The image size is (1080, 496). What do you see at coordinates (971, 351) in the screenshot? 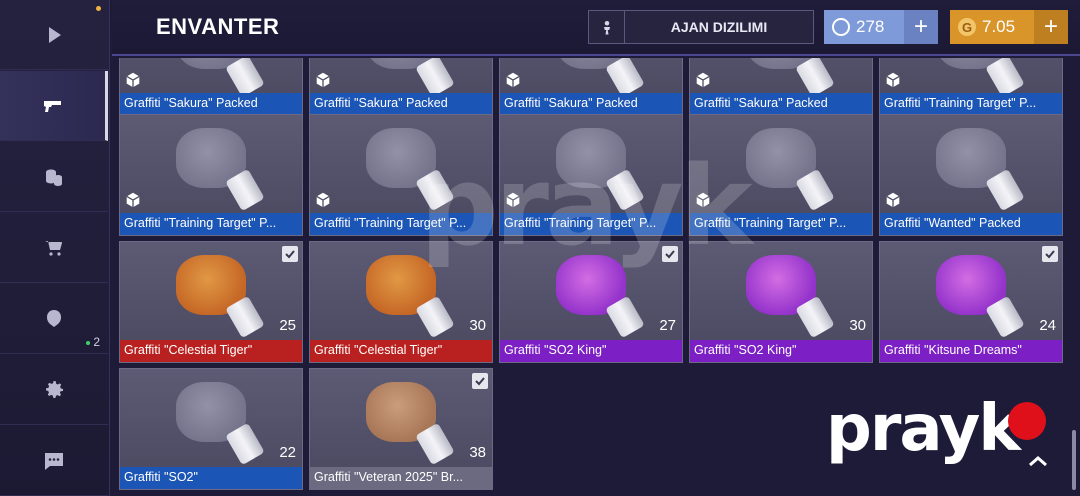
I see `item-label: Graffiti "Kitsune Dreams"` at bounding box center [971, 351].